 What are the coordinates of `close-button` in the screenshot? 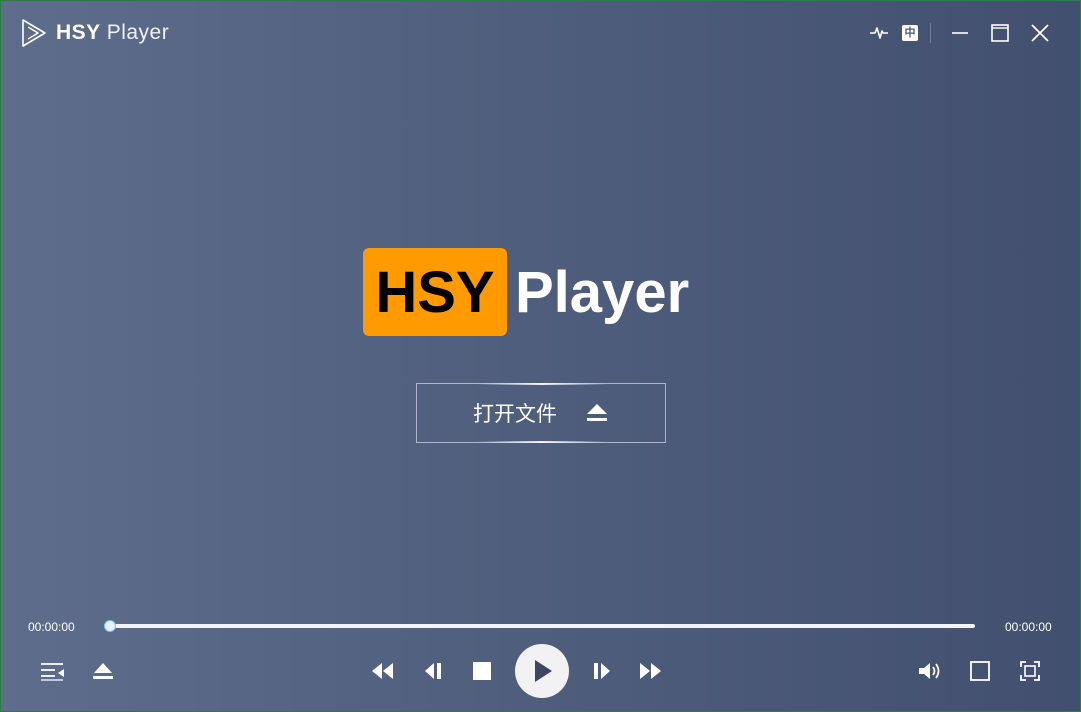 It's located at (1040, 33).